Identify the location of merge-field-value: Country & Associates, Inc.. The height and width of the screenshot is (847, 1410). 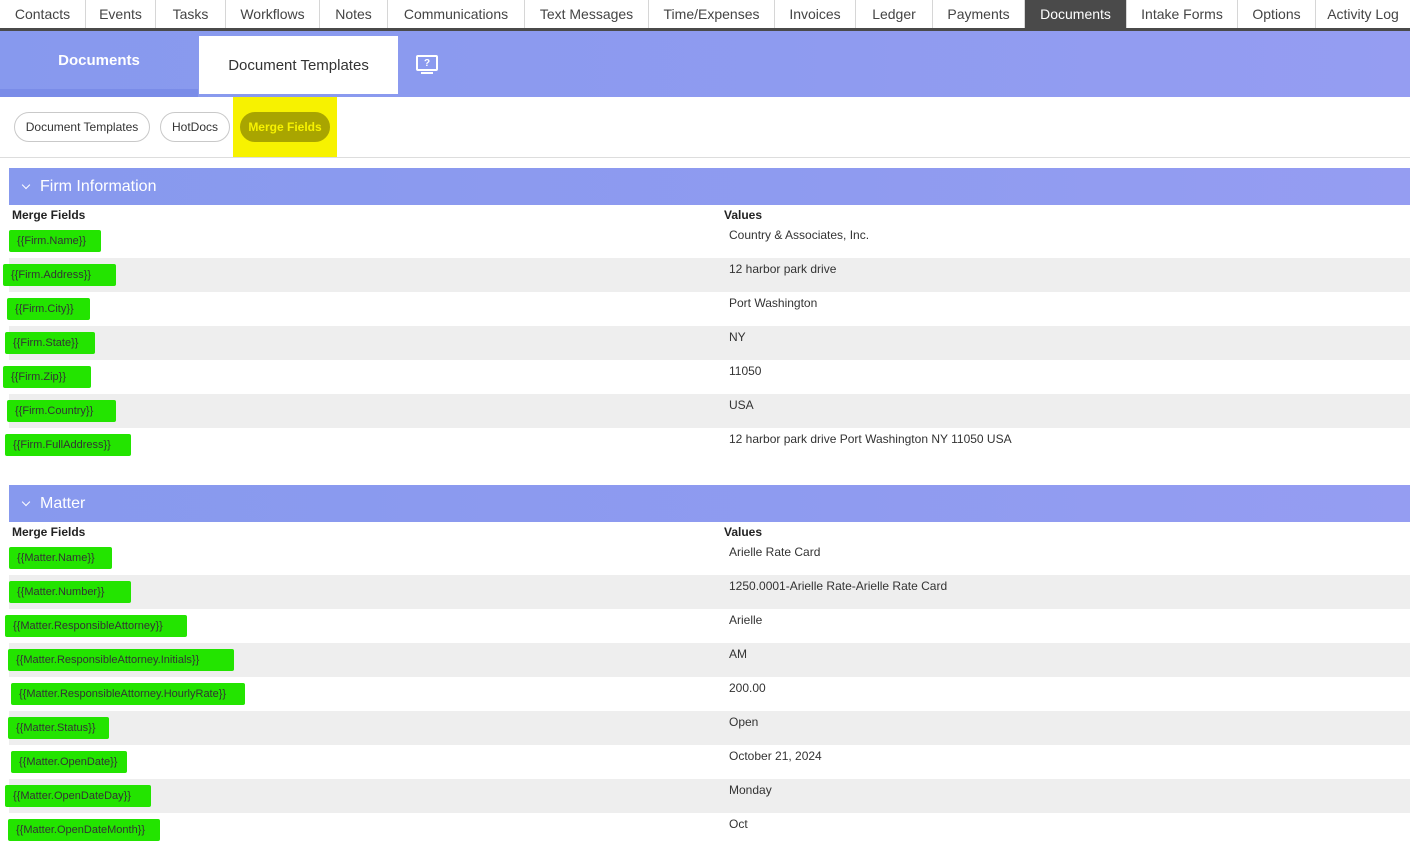
(799, 235).